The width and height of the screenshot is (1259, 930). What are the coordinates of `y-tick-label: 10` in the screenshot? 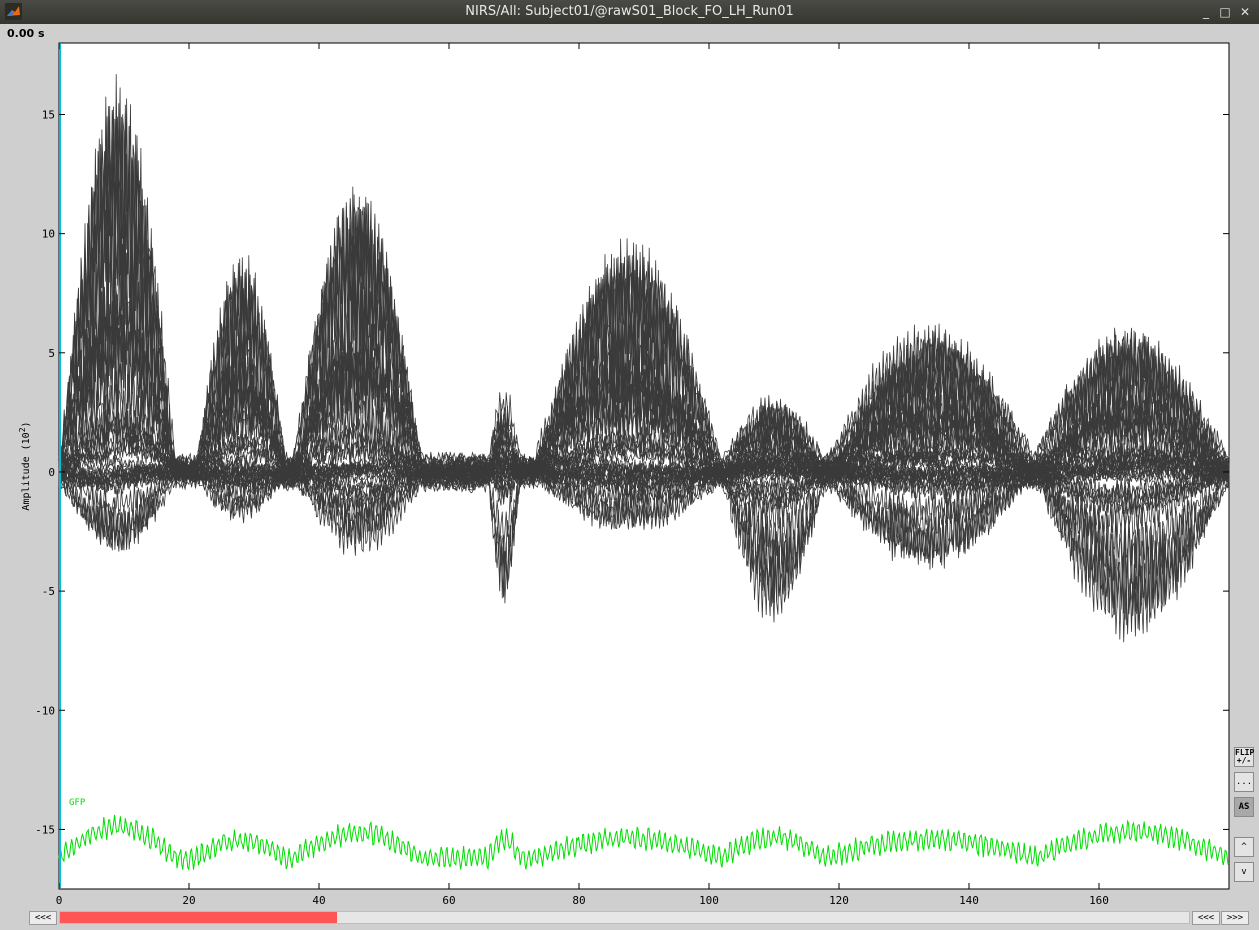 It's located at (48, 234).